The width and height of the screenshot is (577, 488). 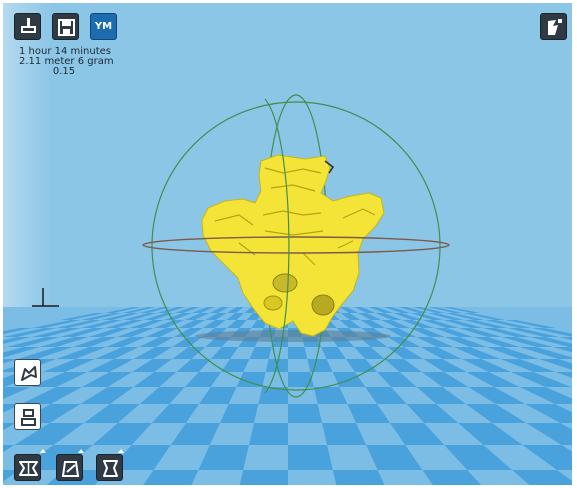 I want to click on settings-marker, so click(x=121, y=451).